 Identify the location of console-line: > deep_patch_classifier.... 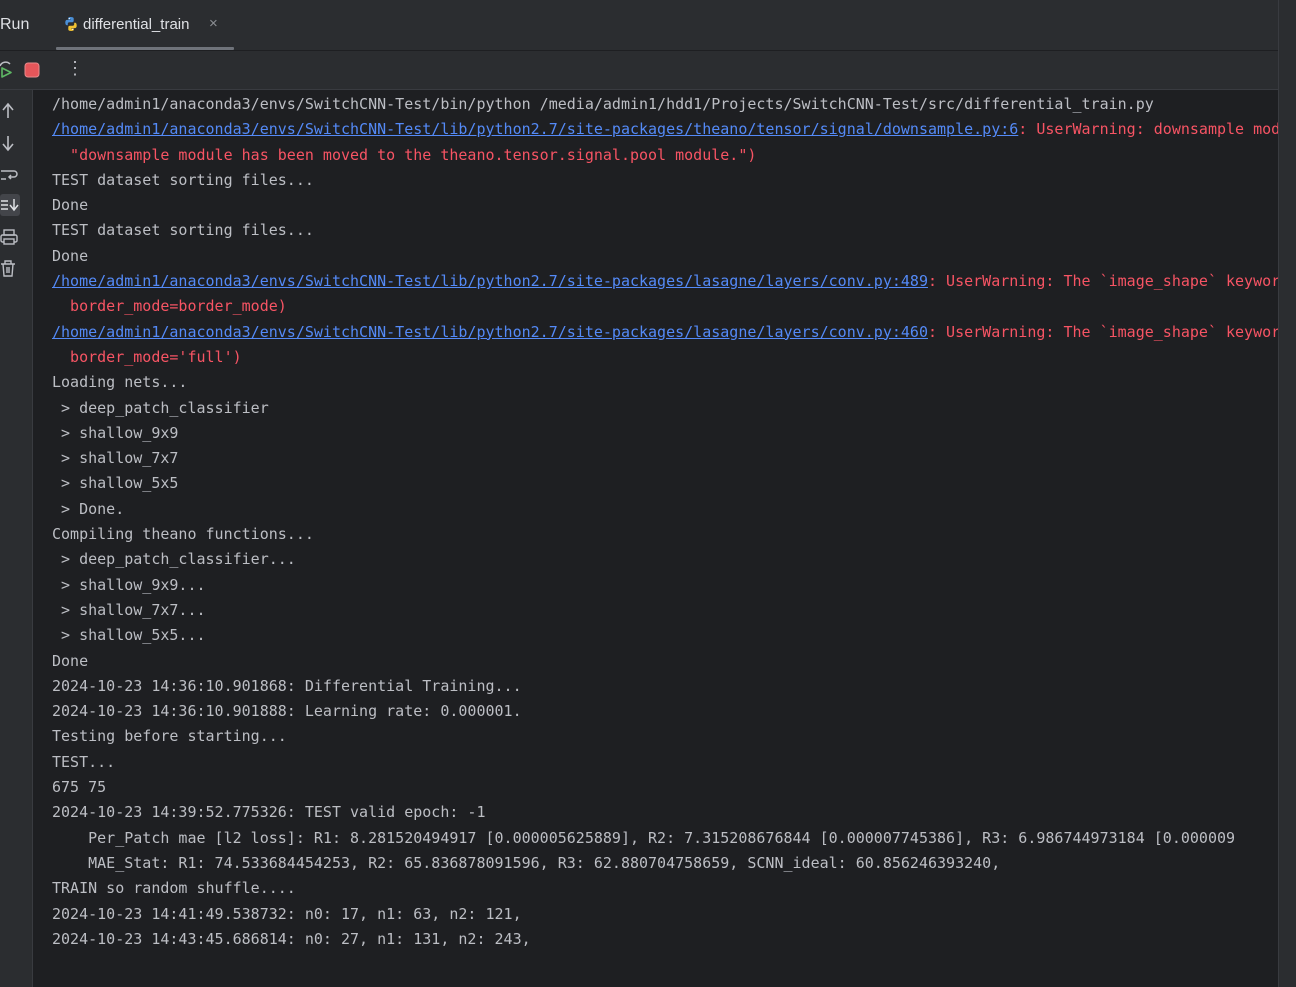
(174, 559).